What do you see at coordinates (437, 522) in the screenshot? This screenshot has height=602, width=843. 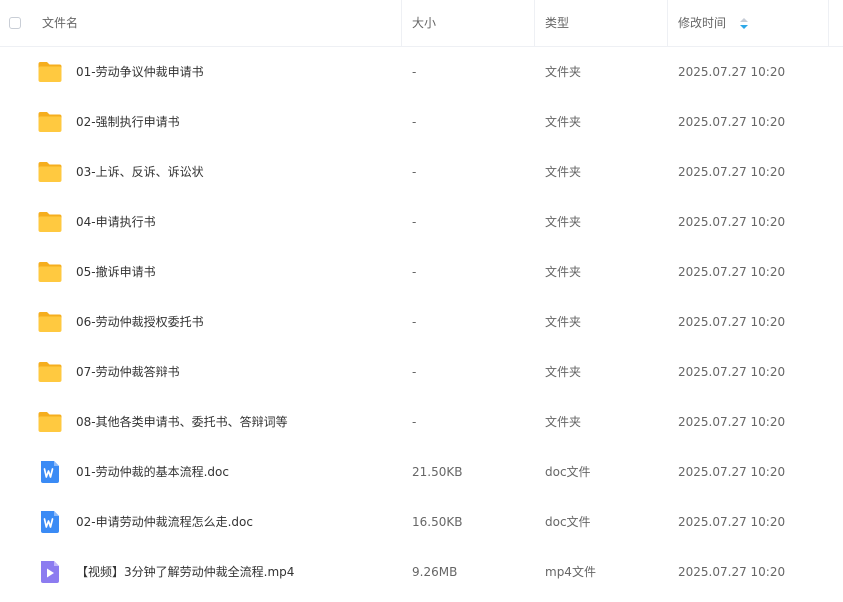 I see `file-size: 16.50KB` at bounding box center [437, 522].